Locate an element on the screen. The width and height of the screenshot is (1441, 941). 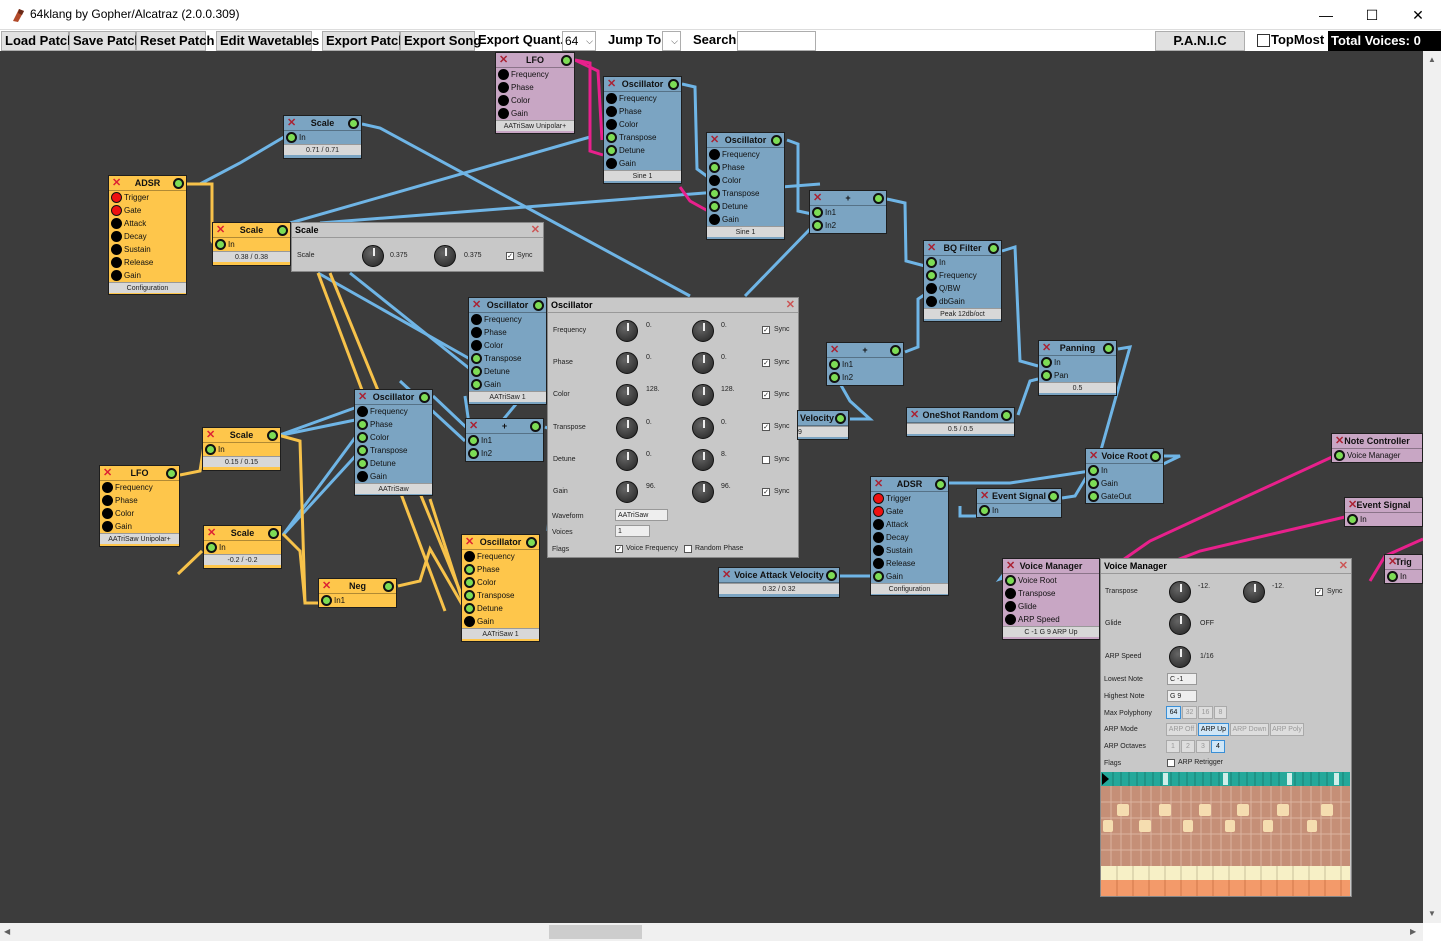
arp-octave-4-option: 4 is located at coordinates (1218, 746).